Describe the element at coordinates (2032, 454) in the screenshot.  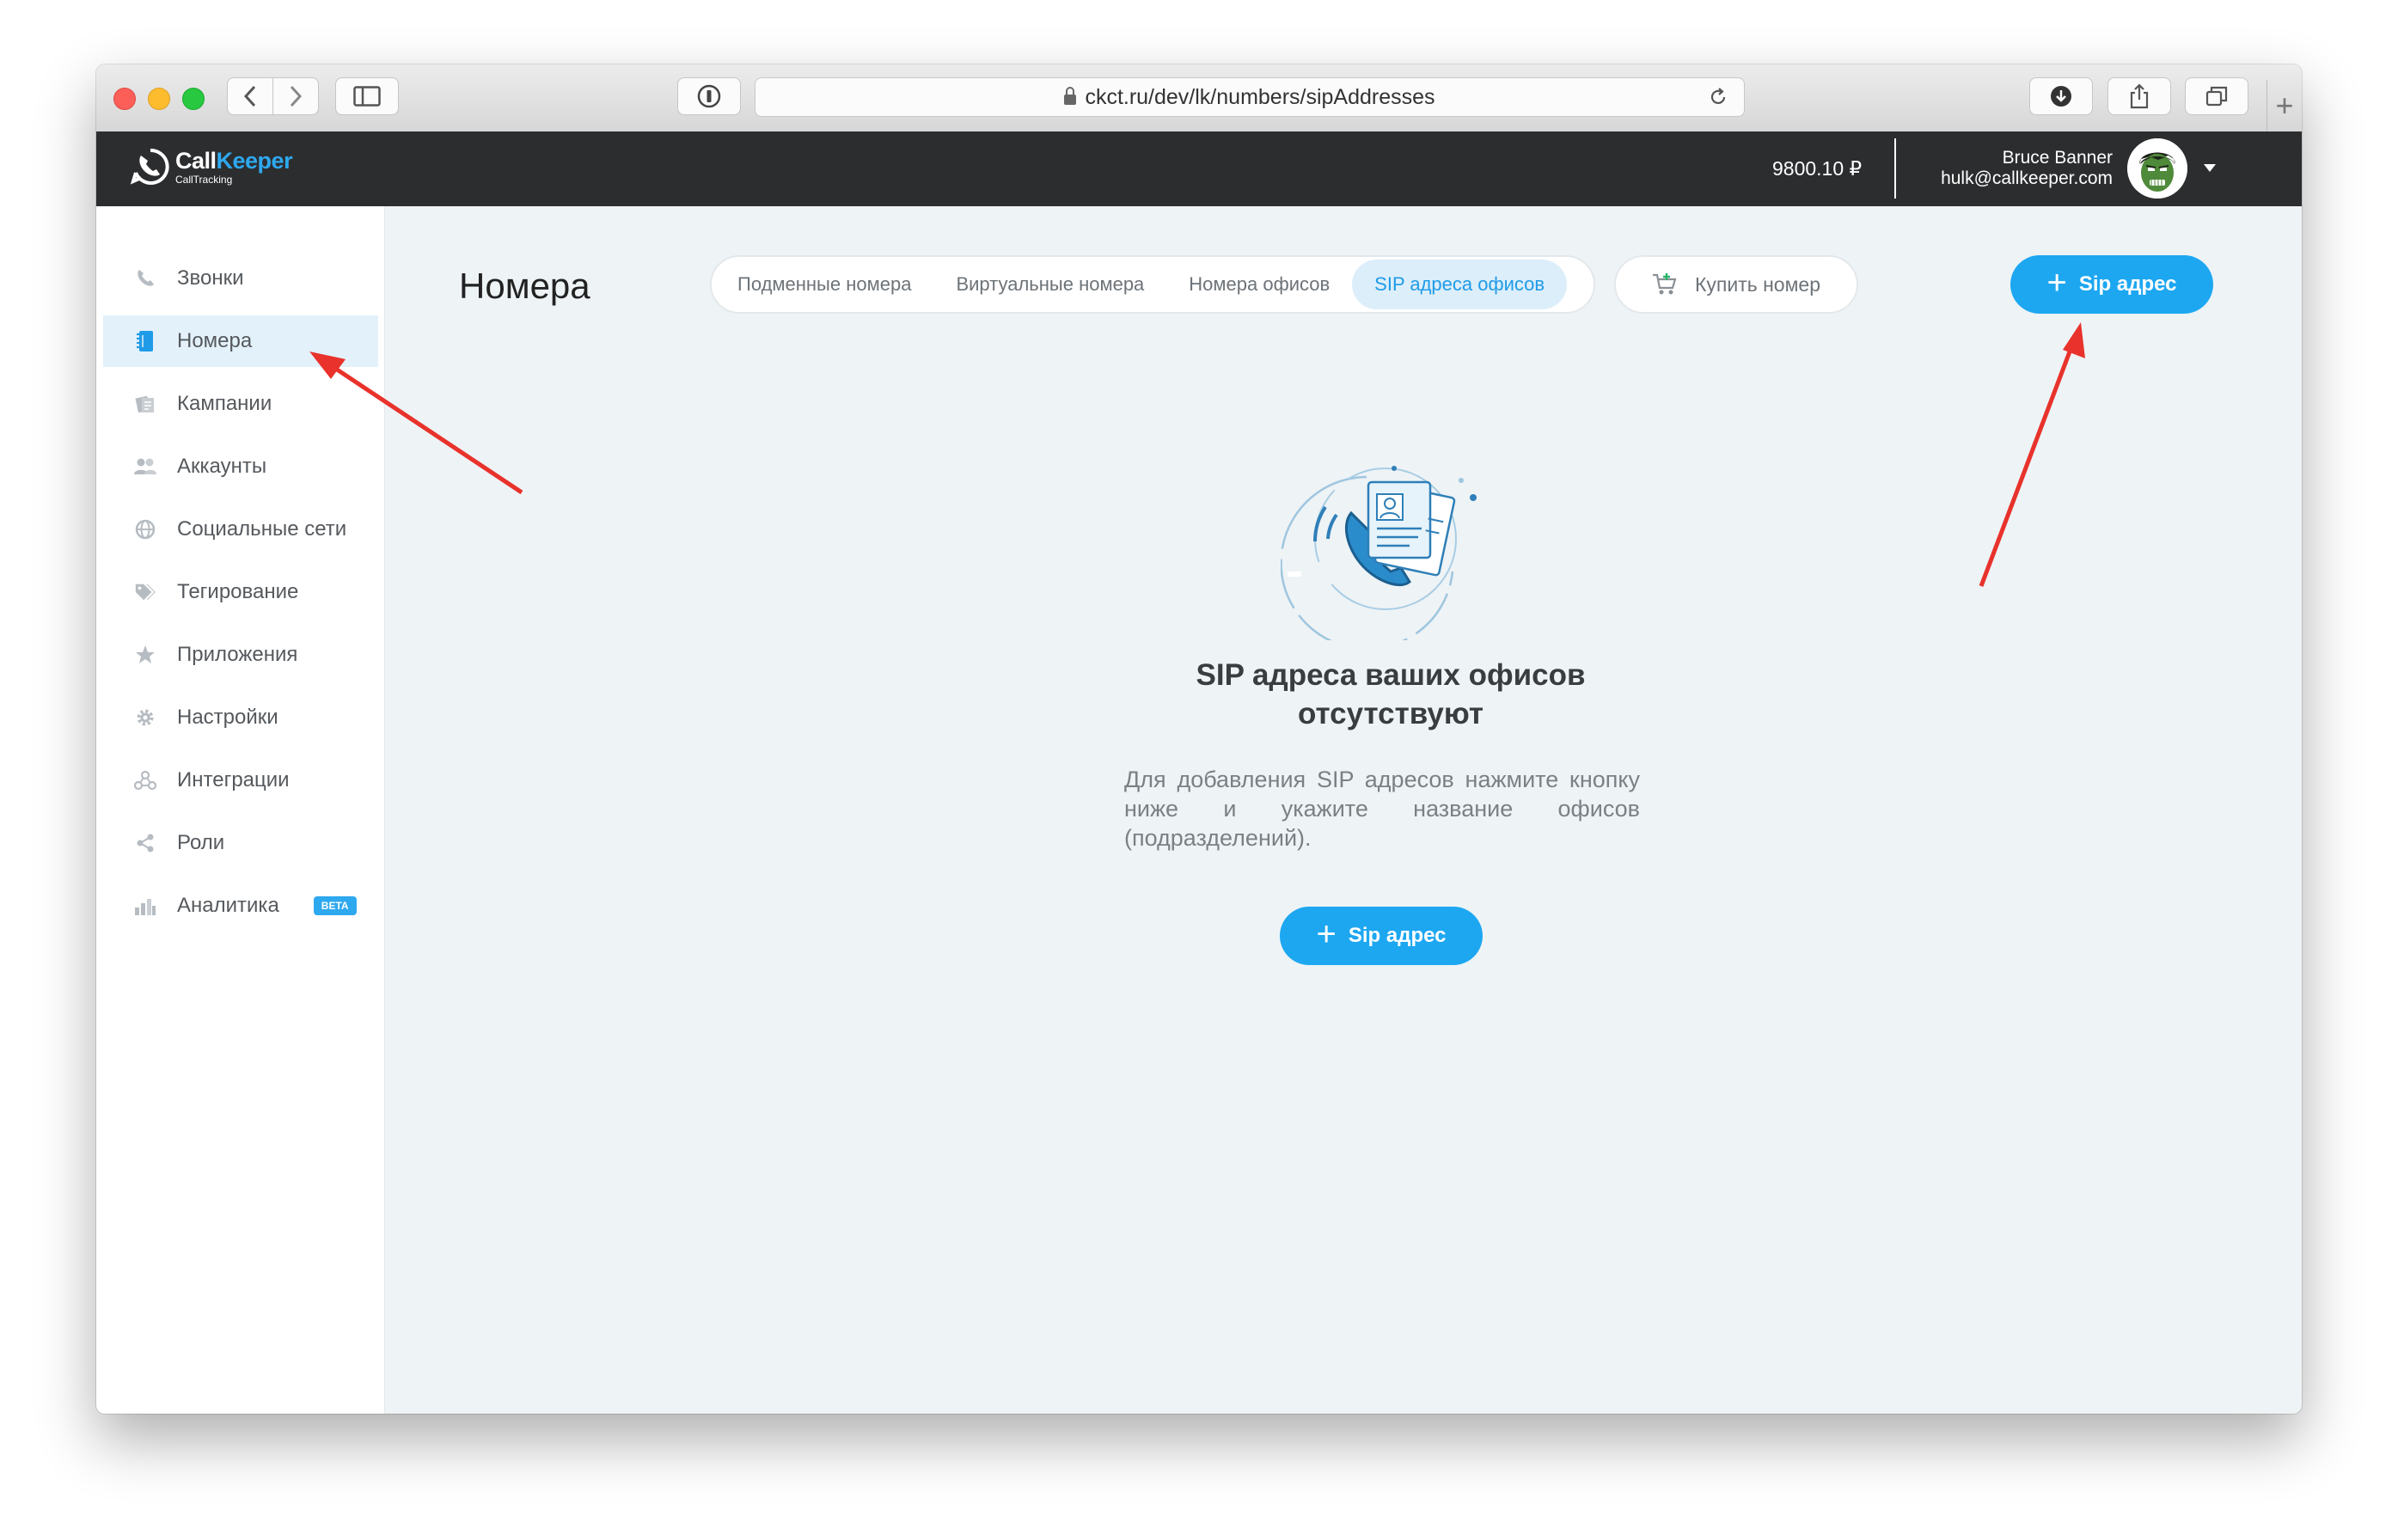
I see `arrow-to-add-sip-button` at that location.